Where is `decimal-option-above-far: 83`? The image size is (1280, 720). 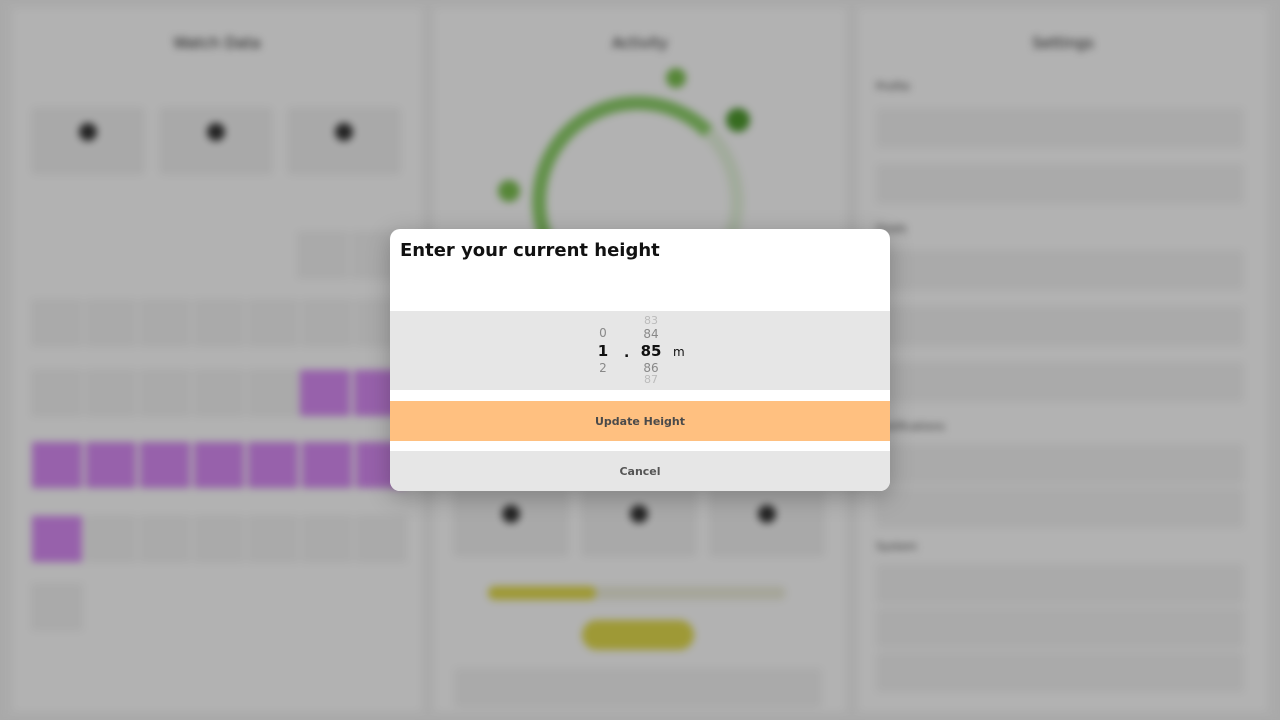 decimal-option-above-far: 83 is located at coordinates (651, 320).